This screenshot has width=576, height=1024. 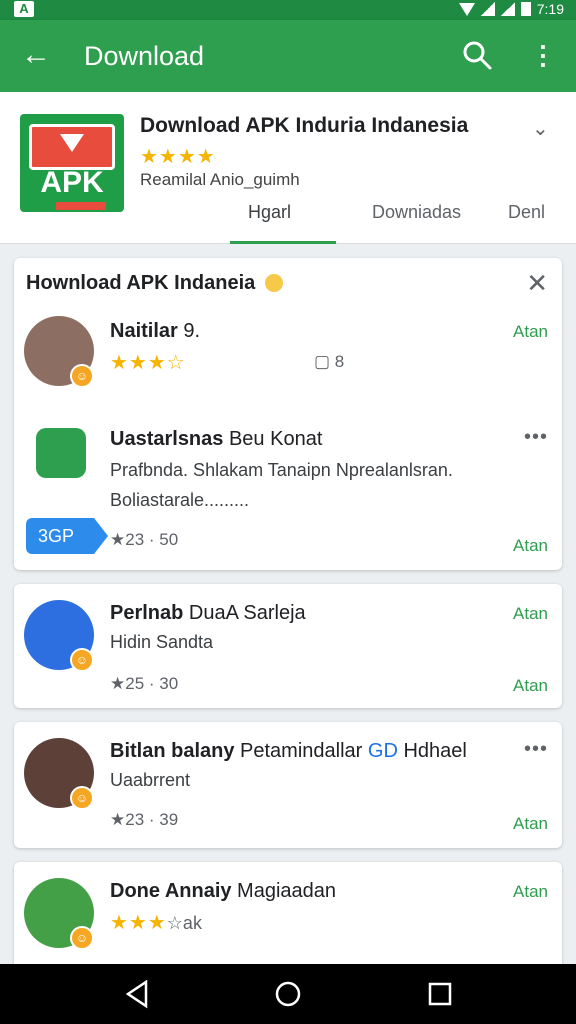 What do you see at coordinates (150, 780) in the screenshot?
I see `item-description: Uaabrrent` at bounding box center [150, 780].